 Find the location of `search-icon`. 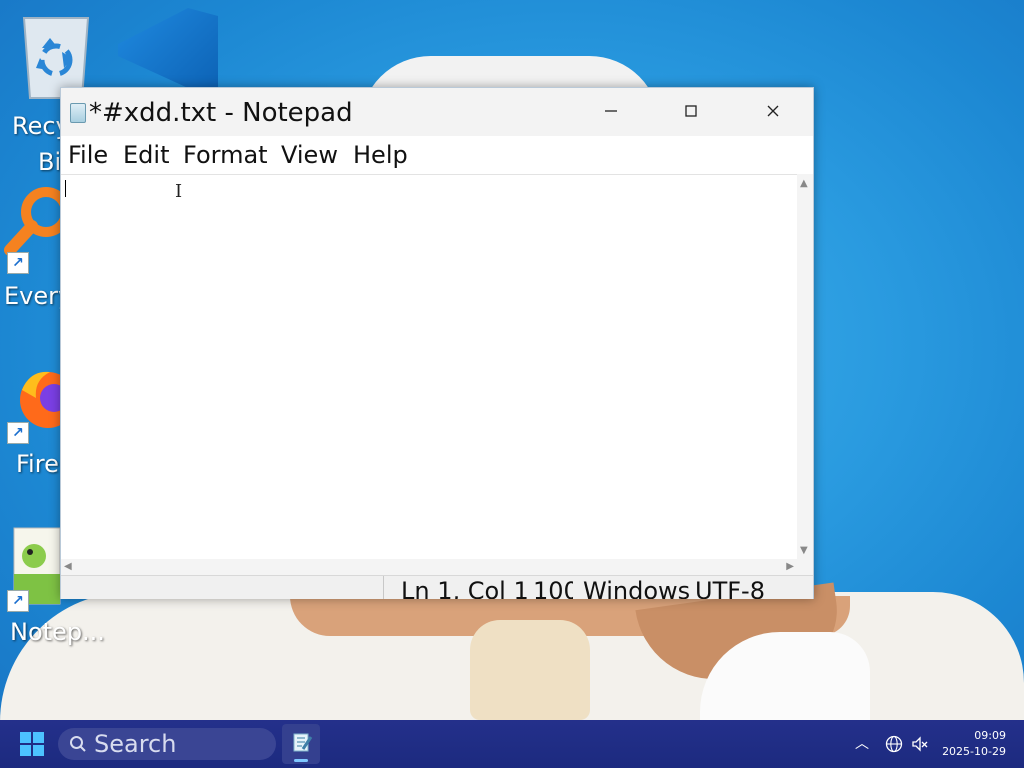

search-icon is located at coordinates (78, 744).